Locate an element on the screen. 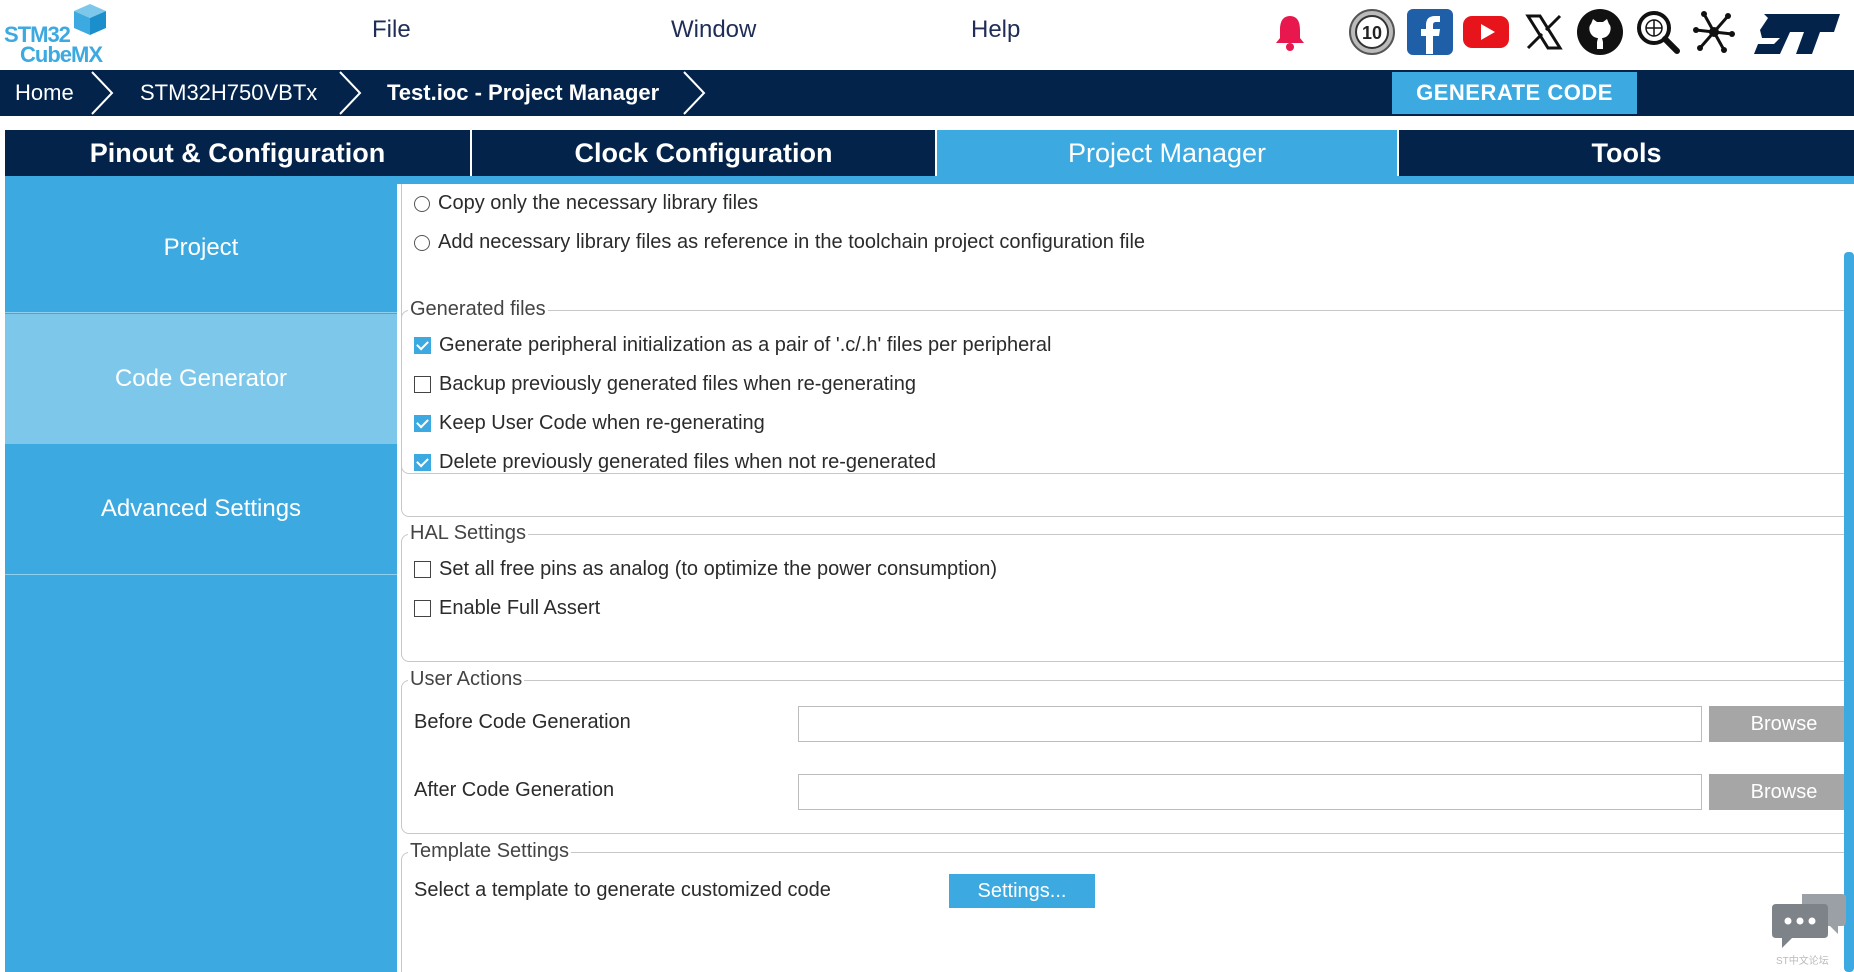 This screenshot has width=1854, height=972. checkbox-row: Enable Full Assert is located at coordinates (507, 608).